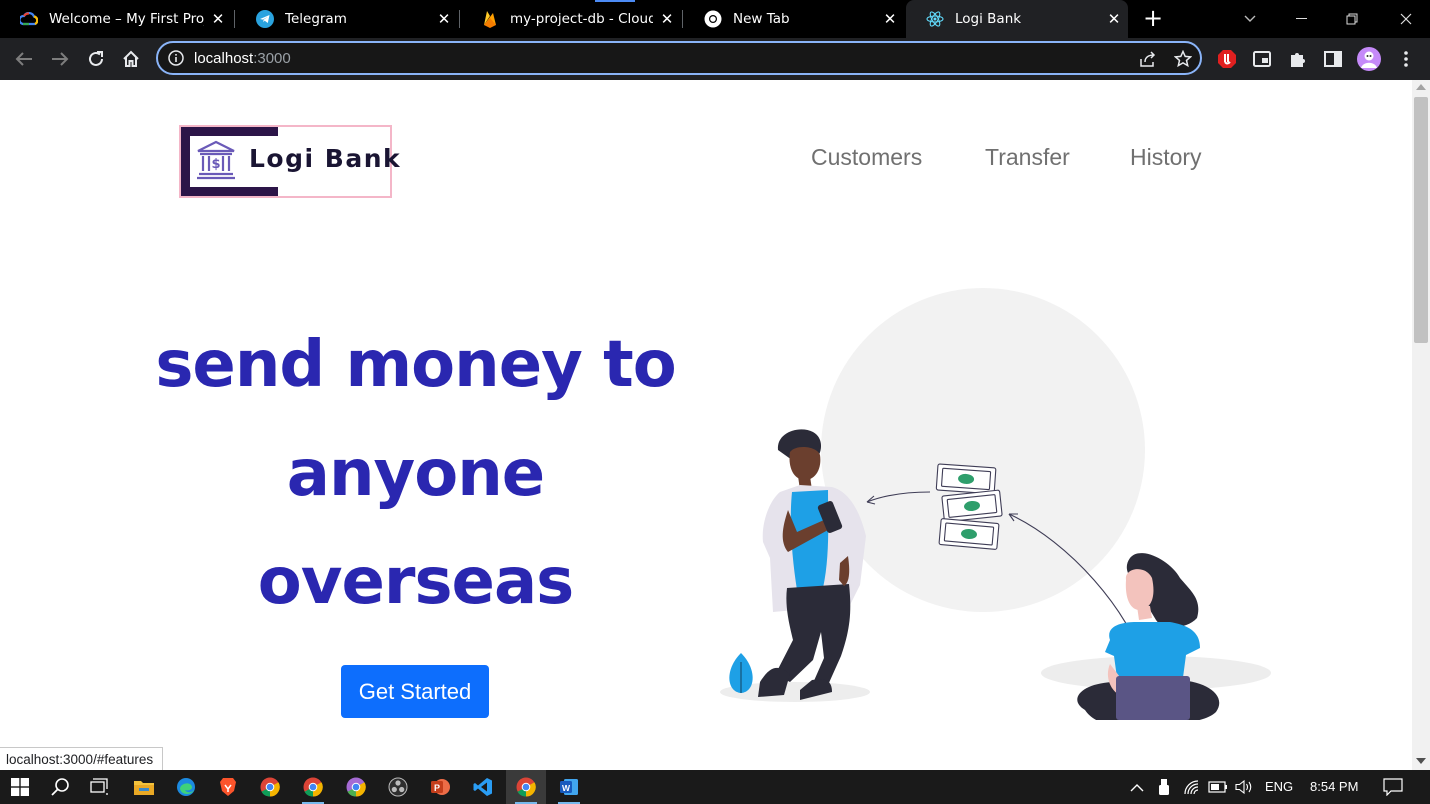 This screenshot has height=804, width=1430. I want to click on site-info-icon, so click(176, 58).